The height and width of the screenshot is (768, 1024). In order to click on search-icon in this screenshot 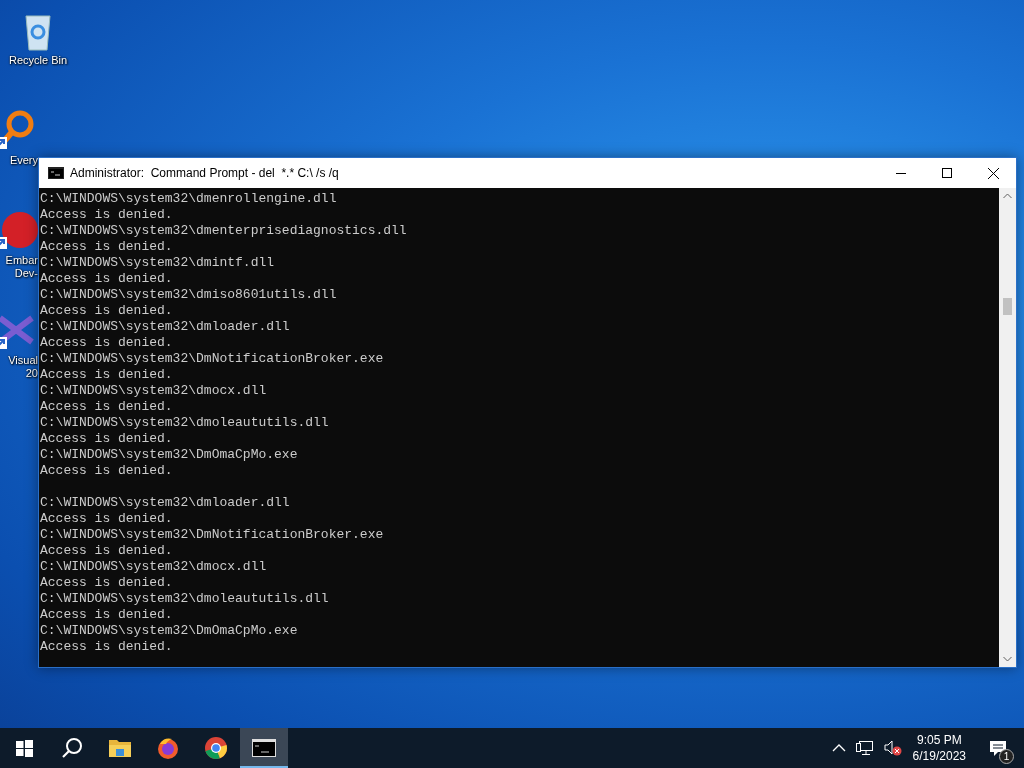, I will do `click(72, 748)`.